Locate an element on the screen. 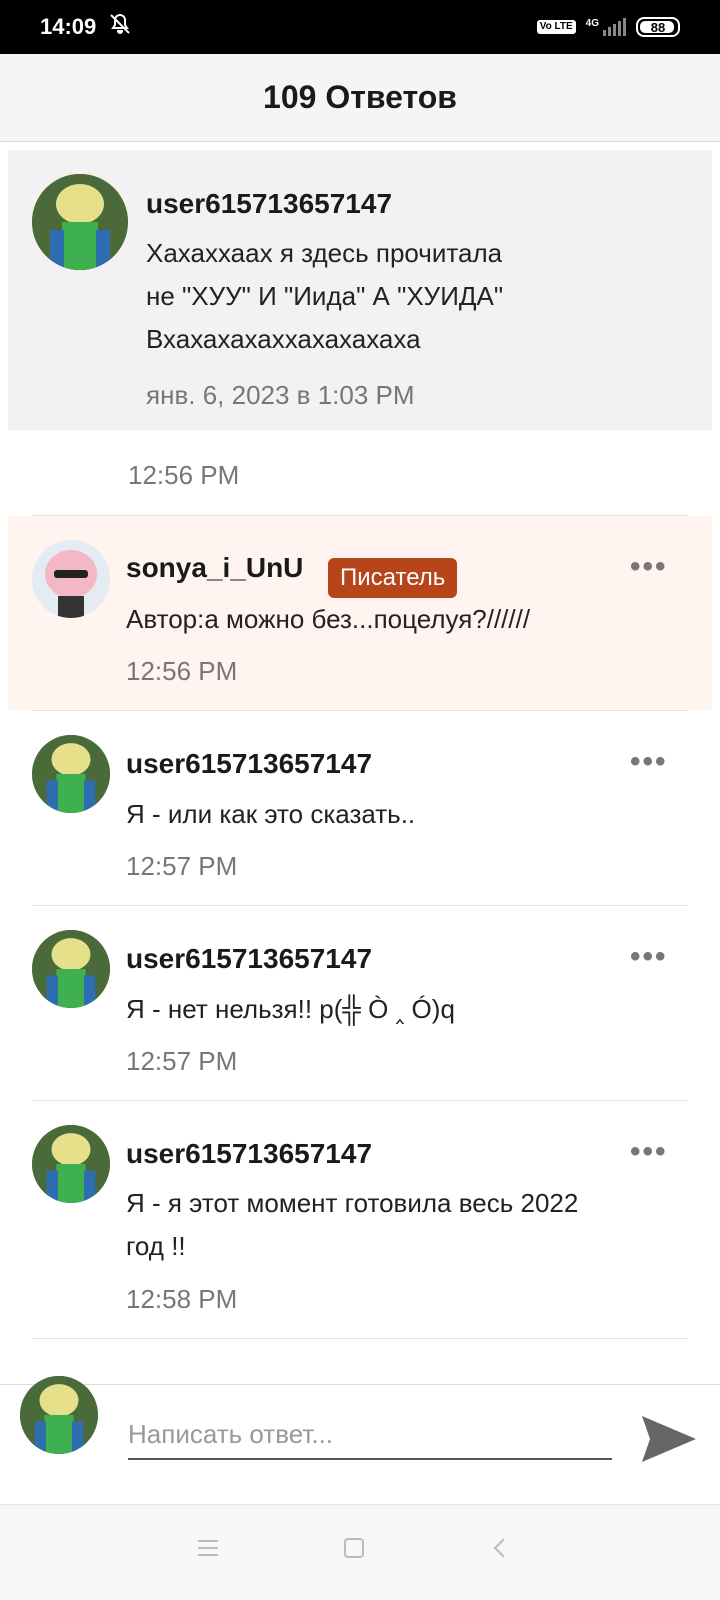  comment-username: user615713657147 is located at coordinates (269, 204).